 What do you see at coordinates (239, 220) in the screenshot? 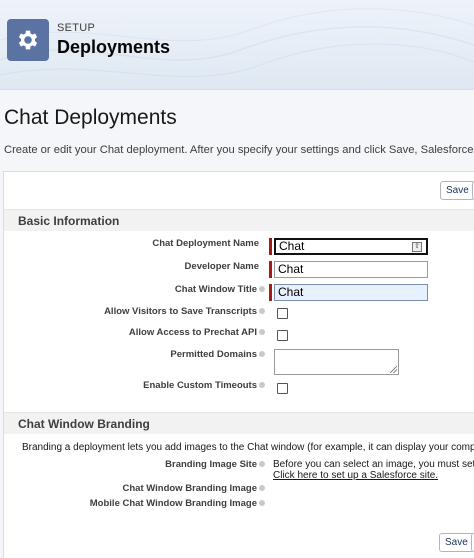
I see `basic-information-section-header: Basic Information` at bounding box center [239, 220].